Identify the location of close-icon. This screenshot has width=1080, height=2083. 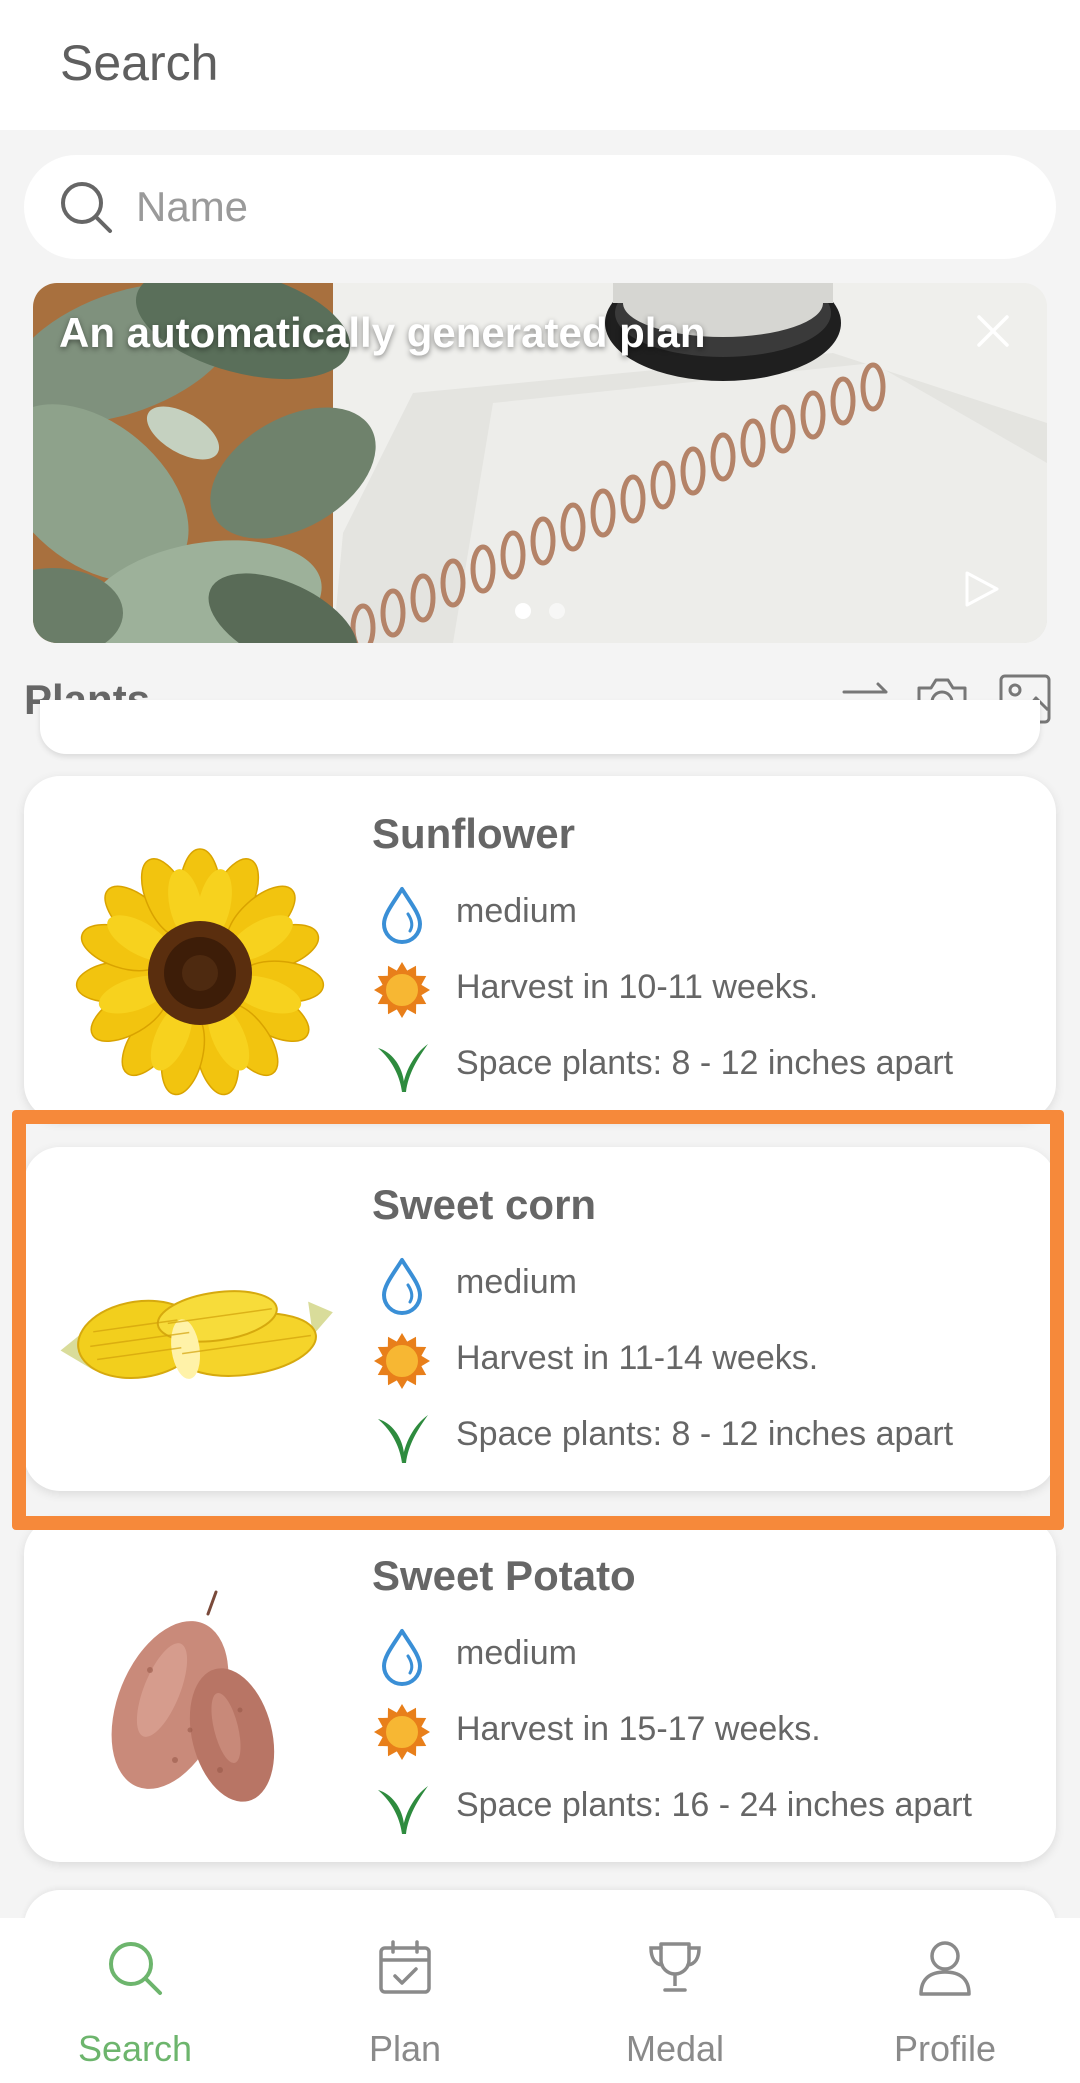
(993, 331).